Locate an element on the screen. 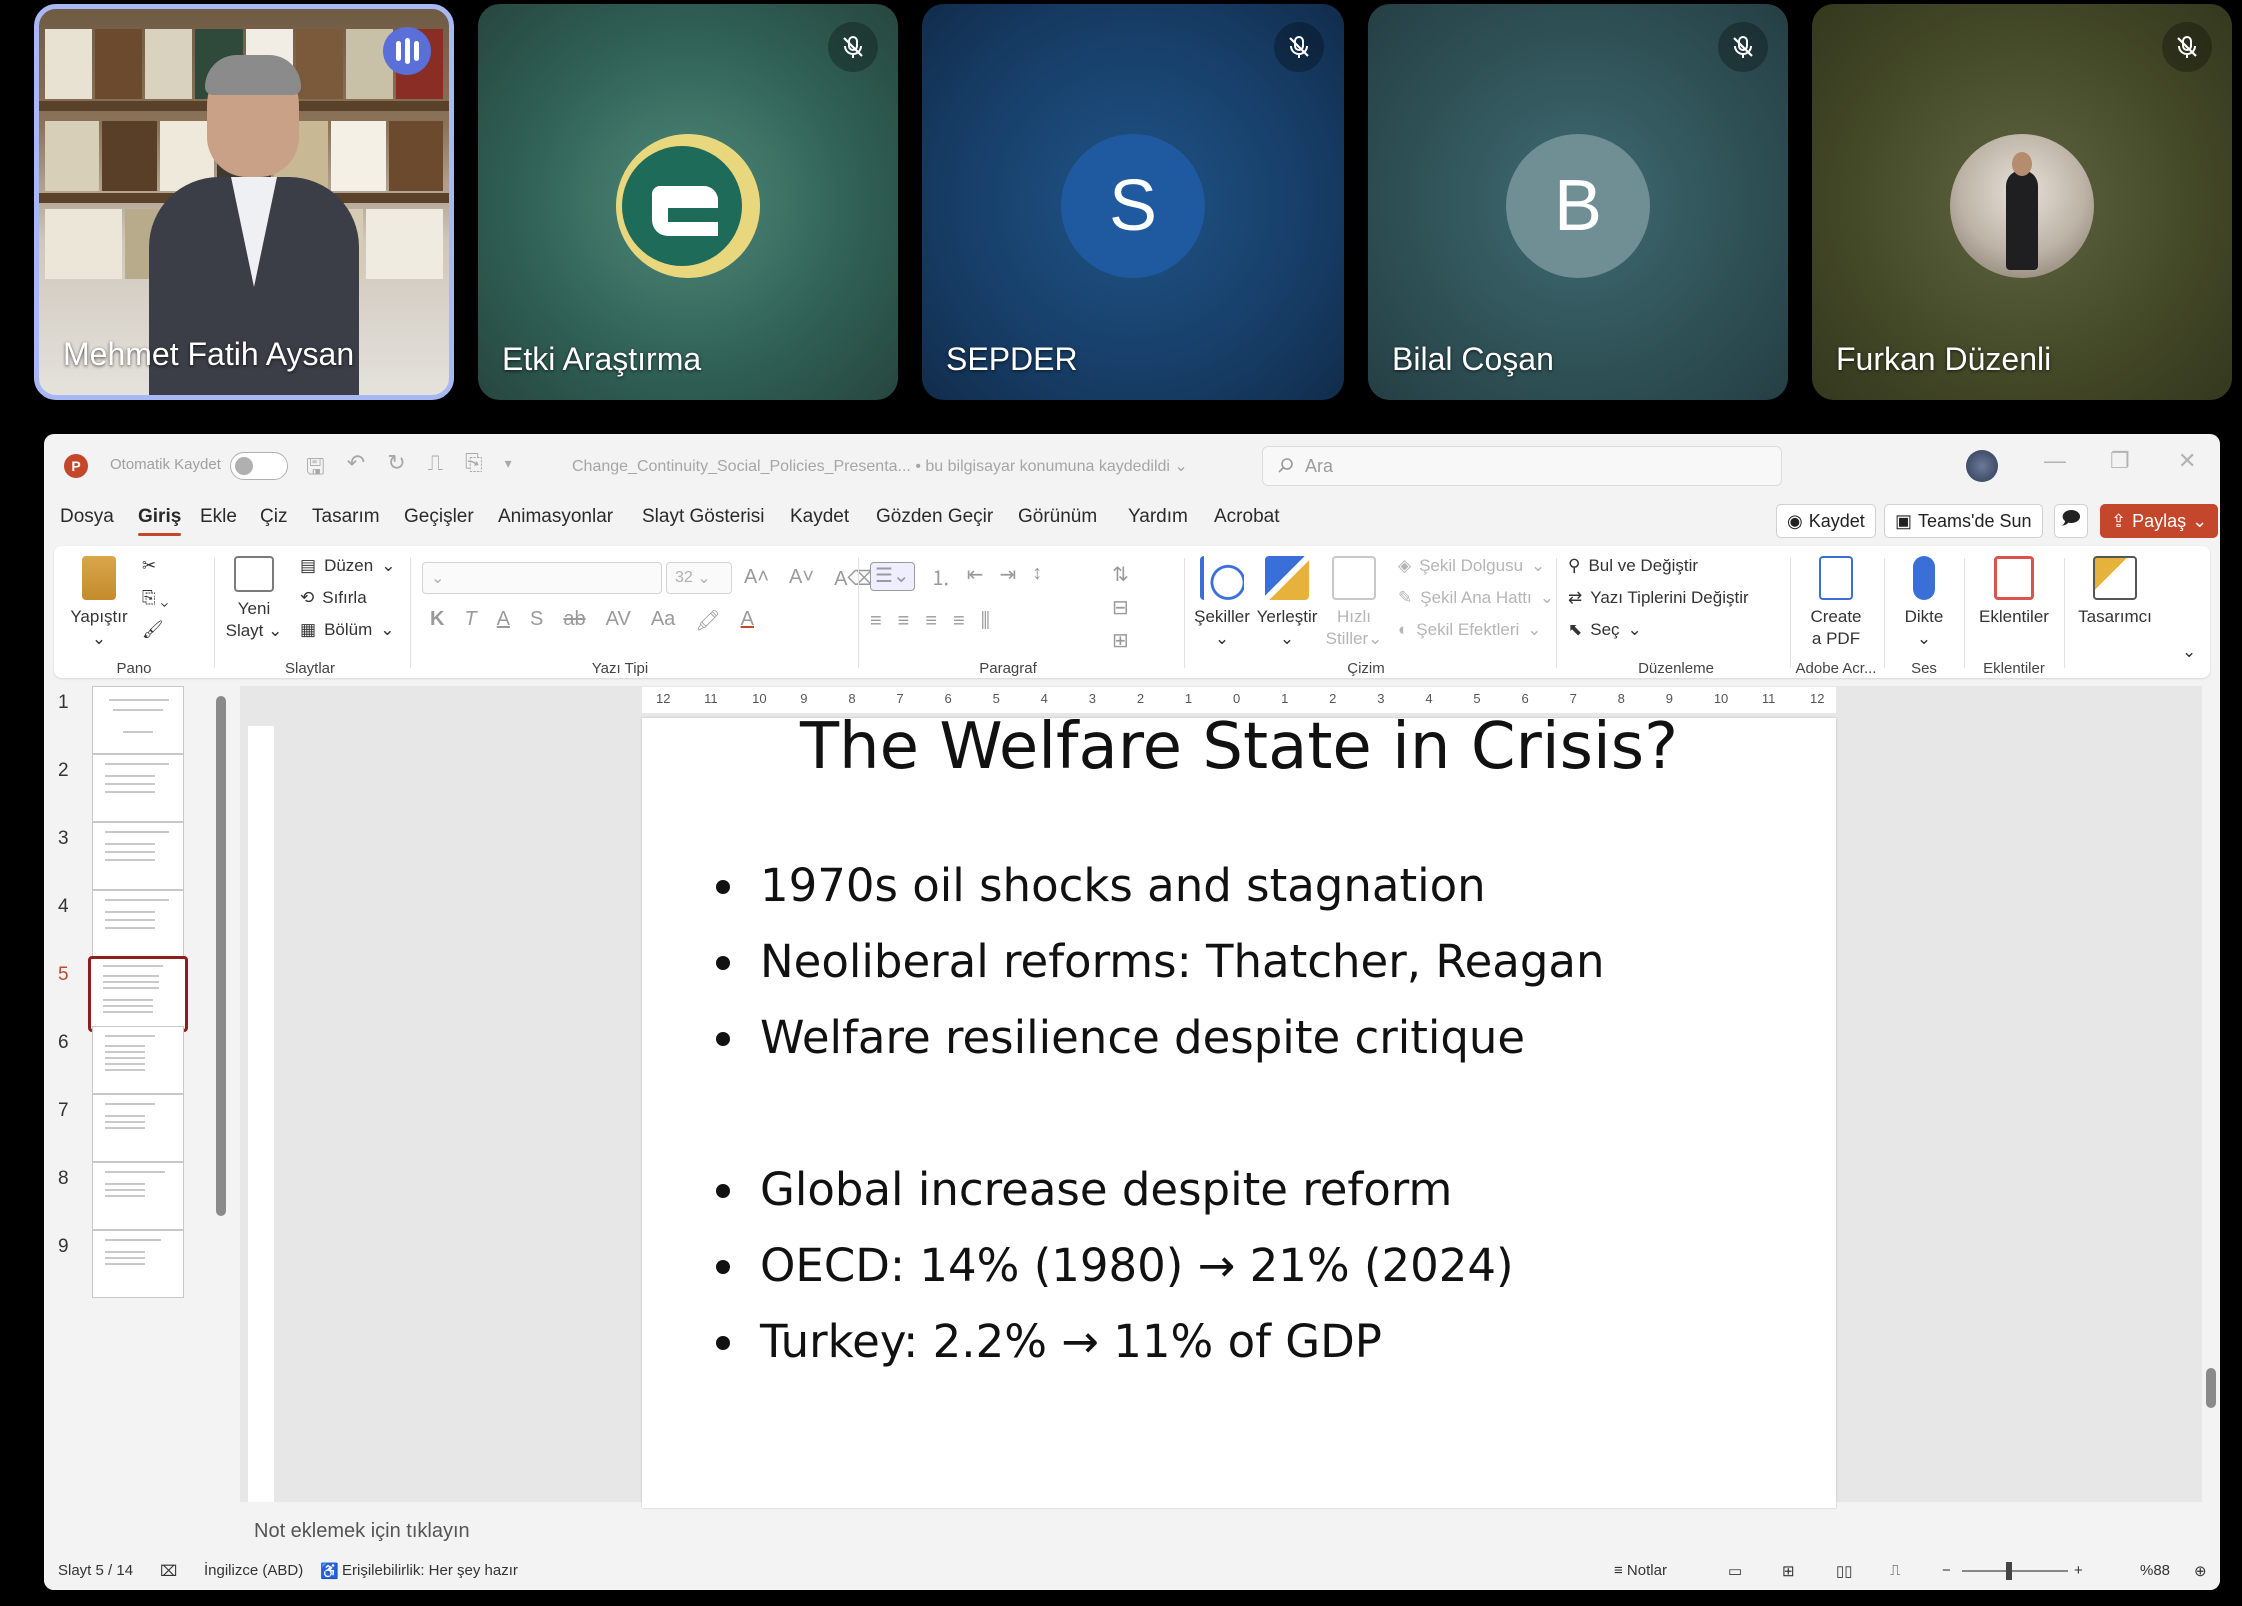  comments-button: 🗩 is located at coordinates (2071, 521).